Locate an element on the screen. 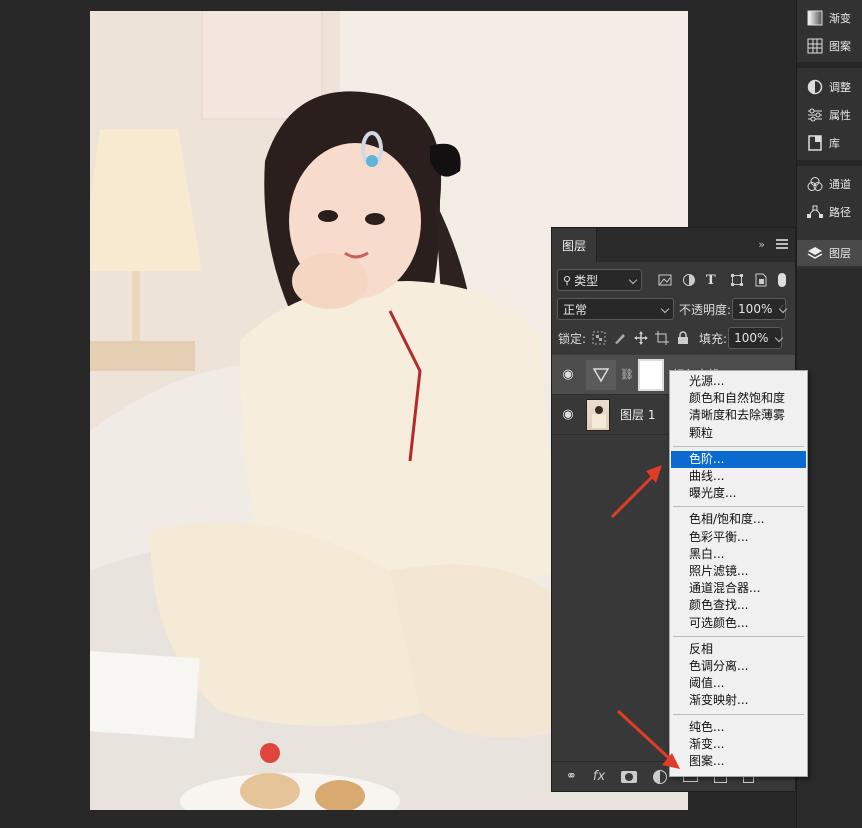  lock-position-icon is located at coordinates (641, 338).